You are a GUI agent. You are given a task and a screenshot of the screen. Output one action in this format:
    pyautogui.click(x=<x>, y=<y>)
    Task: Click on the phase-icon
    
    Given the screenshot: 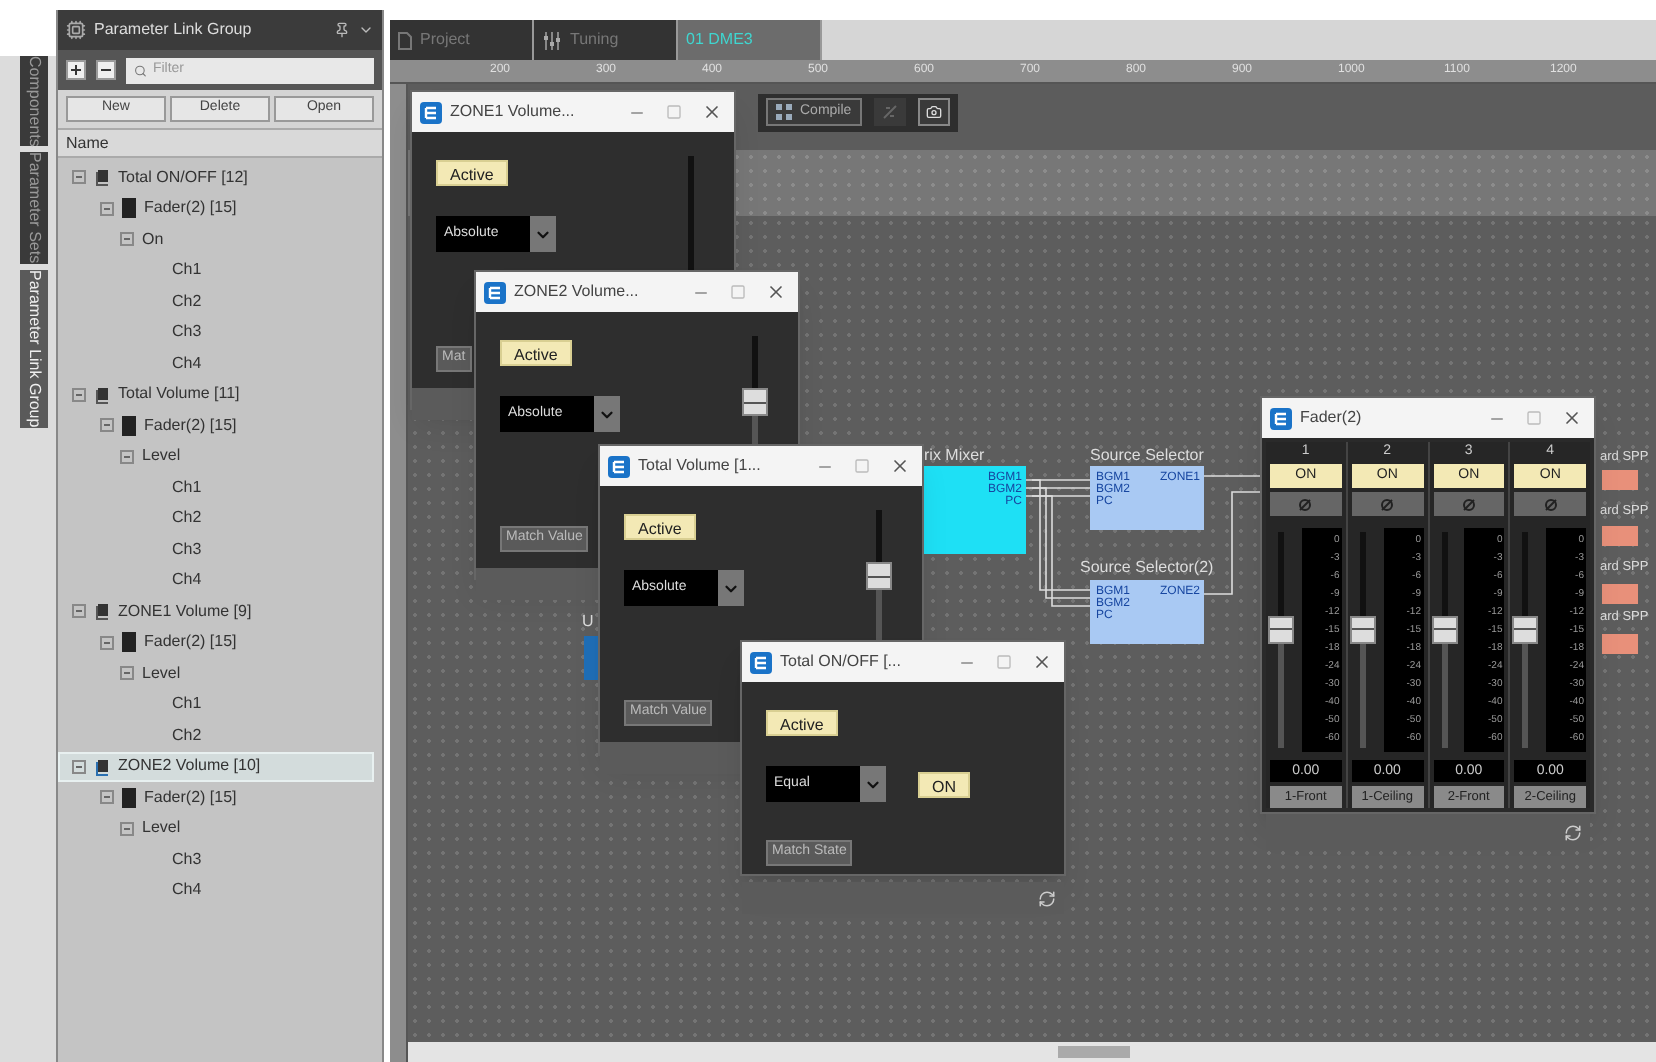 What is the action you would take?
    pyautogui.click(x=1305, y=504)
    